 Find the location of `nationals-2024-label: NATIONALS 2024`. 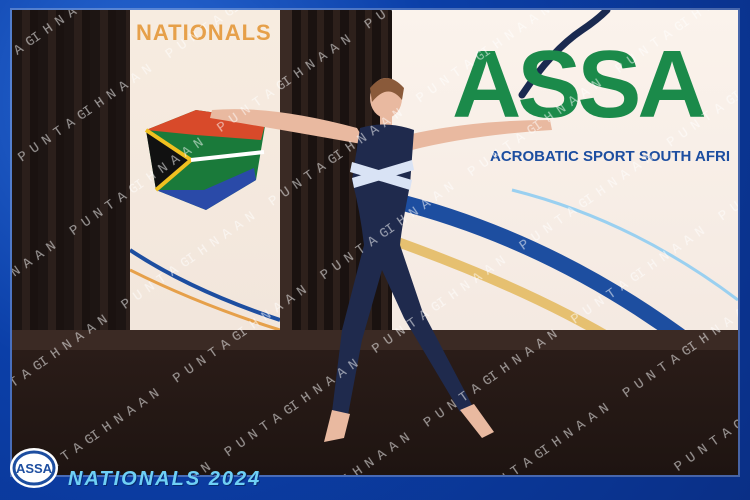

nationals-2024-label: NATIONALS 2024 is located at coordinates (165, 479).